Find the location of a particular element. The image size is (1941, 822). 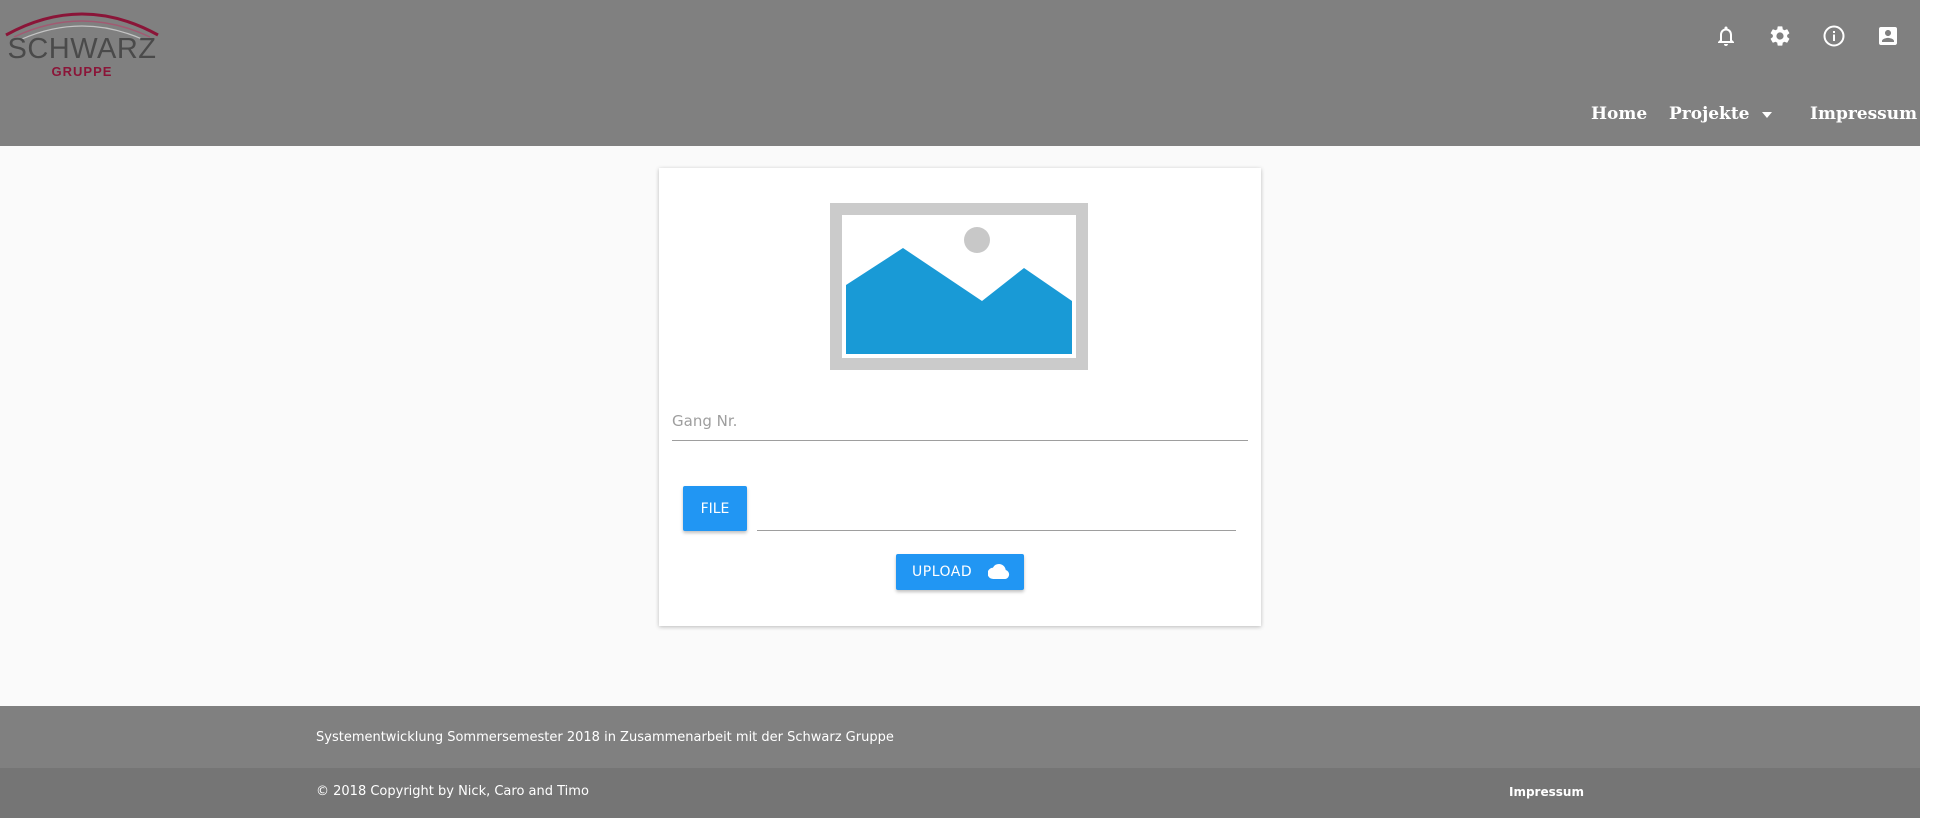

gang-number-field is located at coordinates (960, 422).